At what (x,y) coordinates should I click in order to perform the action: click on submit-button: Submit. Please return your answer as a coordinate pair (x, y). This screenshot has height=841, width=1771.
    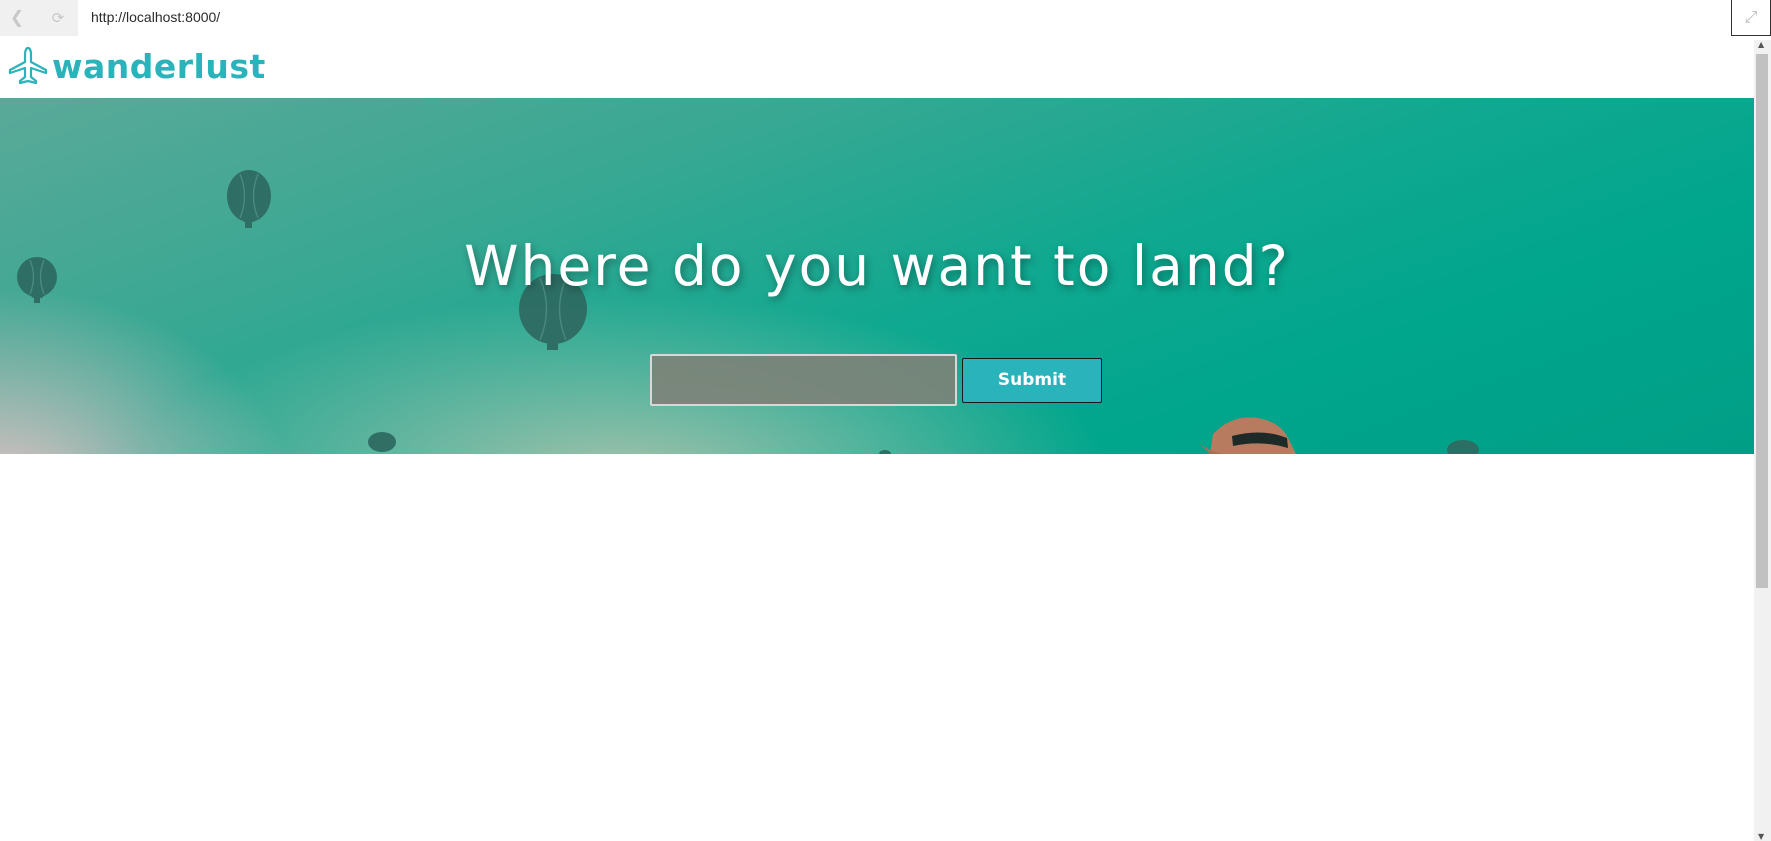
    Looking at the image, I should click on (1032, 380).